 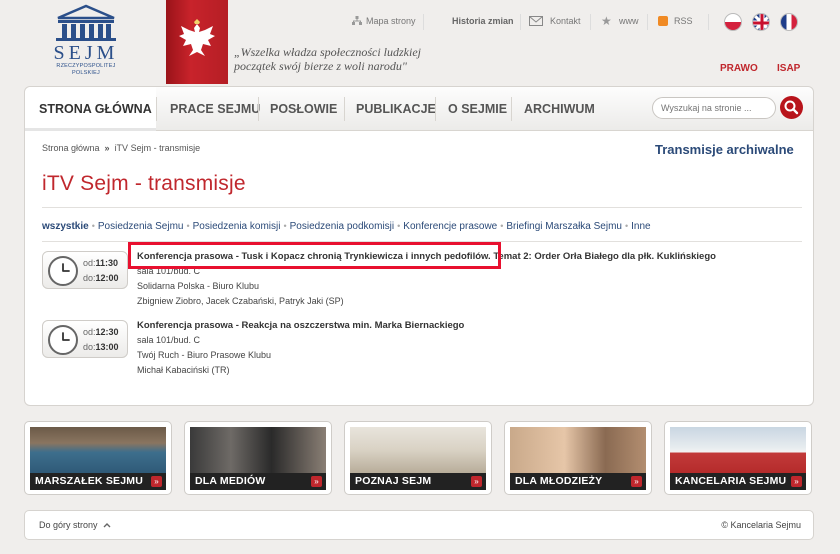 I want to click on star-icon: ★, so click(x=606, y=21).